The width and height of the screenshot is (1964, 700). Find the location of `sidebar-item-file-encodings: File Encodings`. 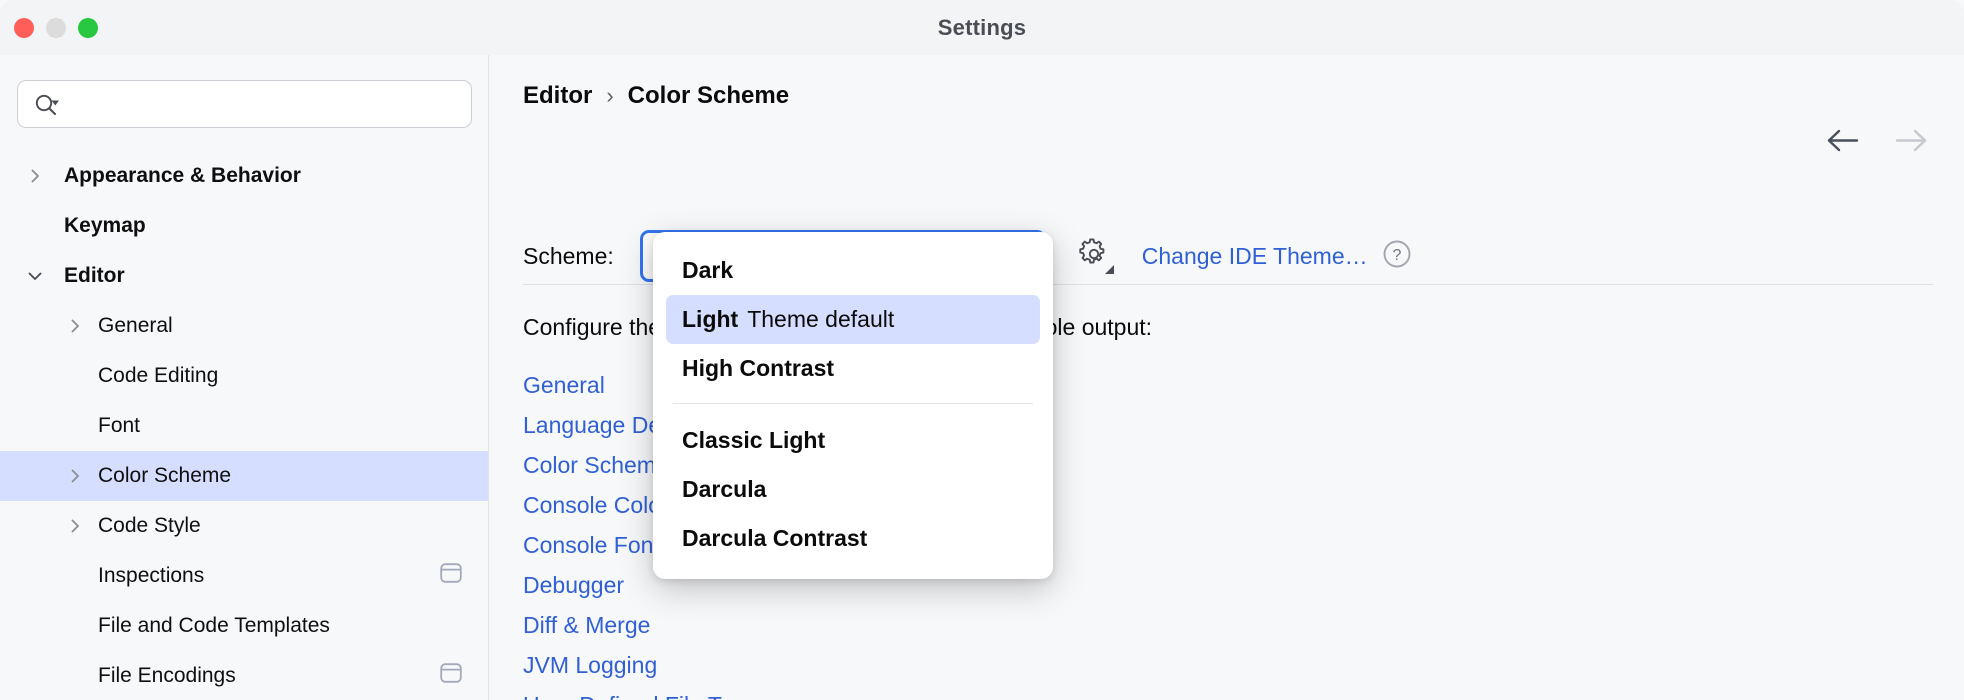

sidebar-item-file-encodings: File Encodings is located at coordinates (244, 675).